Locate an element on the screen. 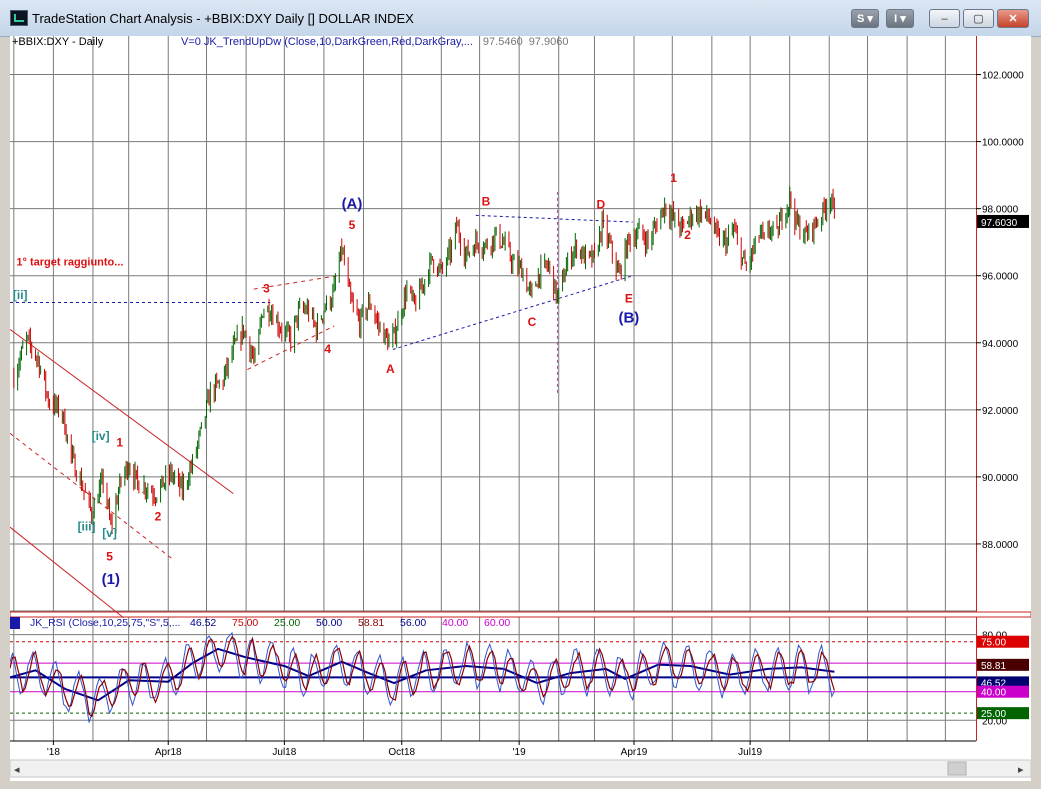 The height and width of the screenshot is (789, 1041). time-axis: '18 Apr18 Jul18 Oct18 '19 Apr19 Jul19 is located at coordinates (520, 749).